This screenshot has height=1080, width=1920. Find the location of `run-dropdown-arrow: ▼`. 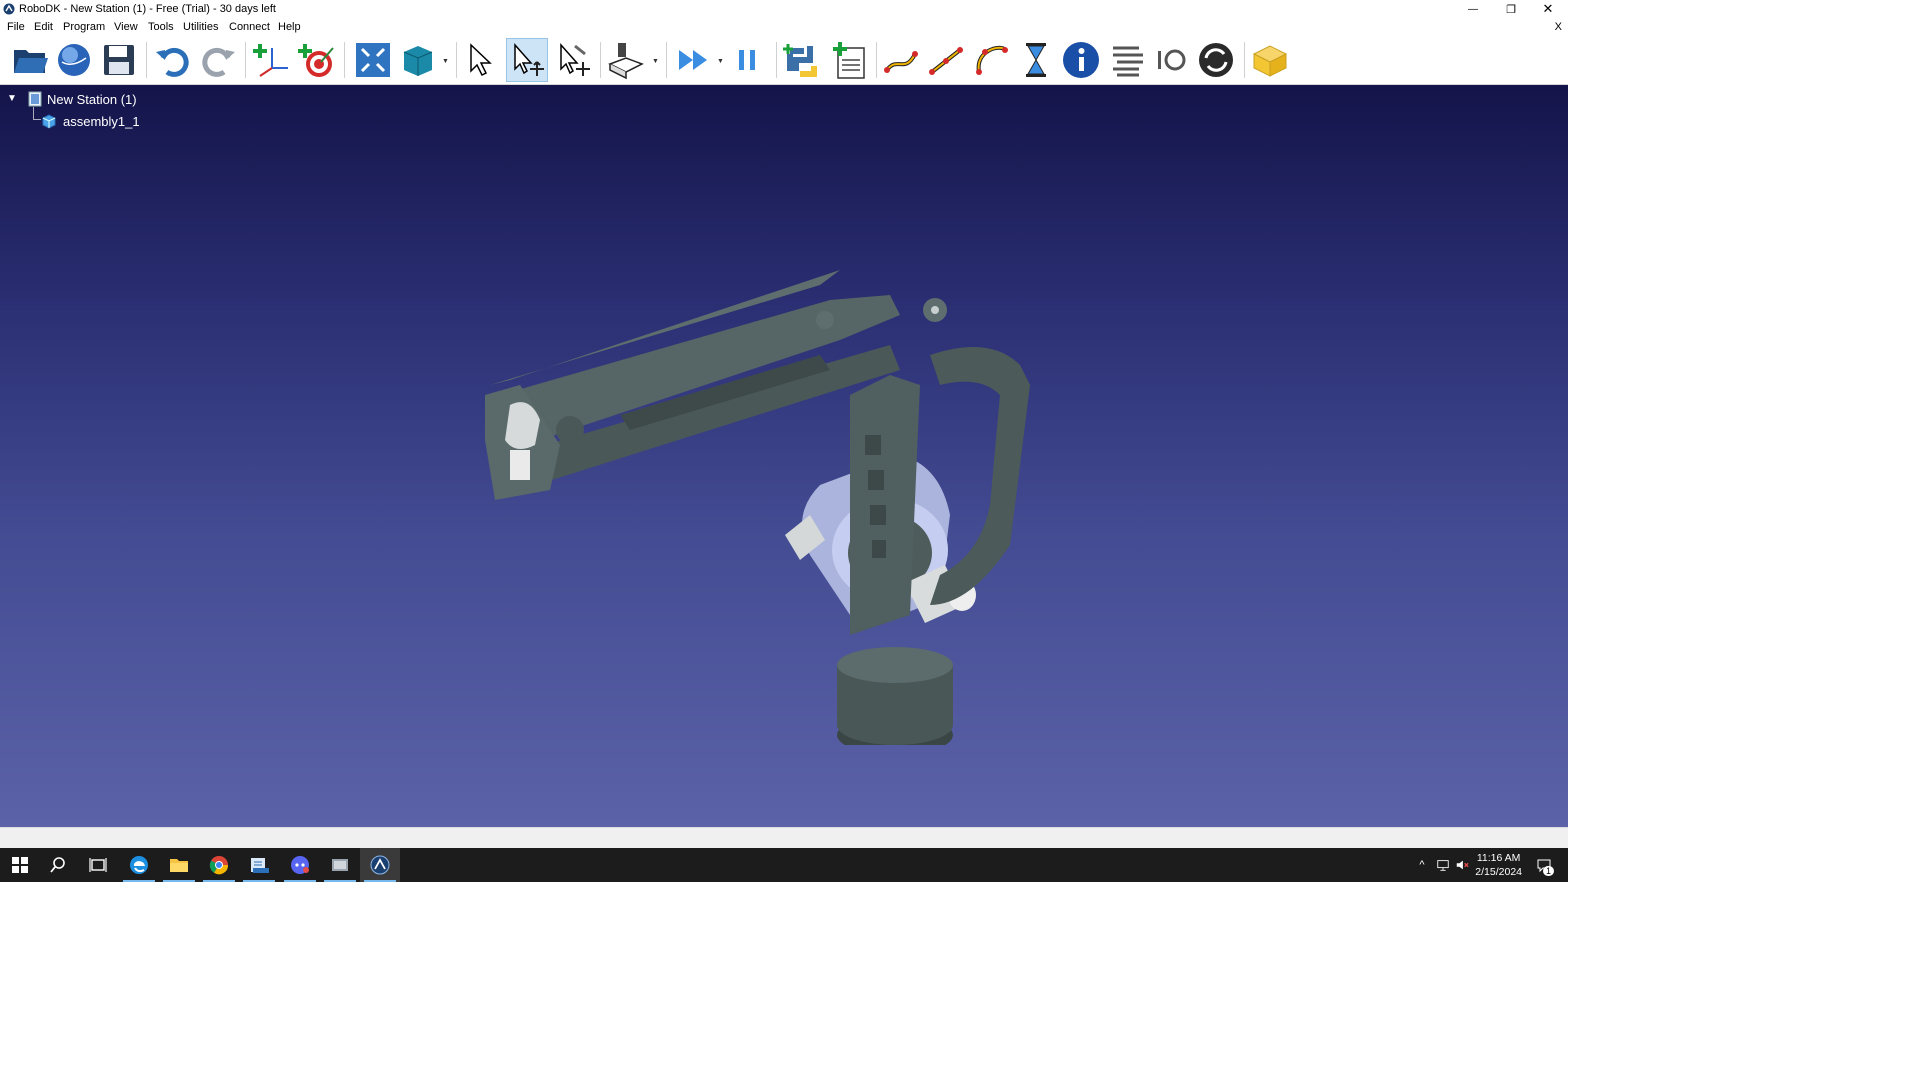

run-dropdown-arrow: ▼ is located at coordinates (720, 61).